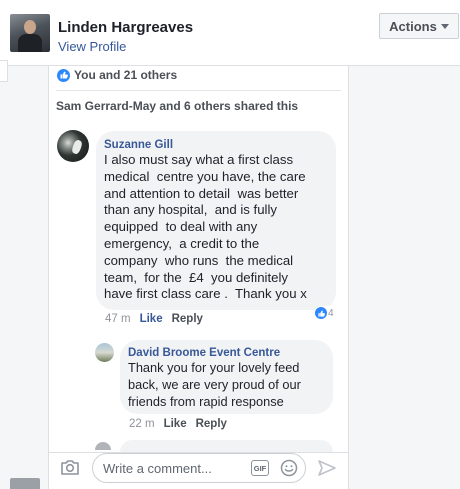 Image resolution: width=460 pixels, height=489 pixels. I want to click on divider, so click(198, 90).